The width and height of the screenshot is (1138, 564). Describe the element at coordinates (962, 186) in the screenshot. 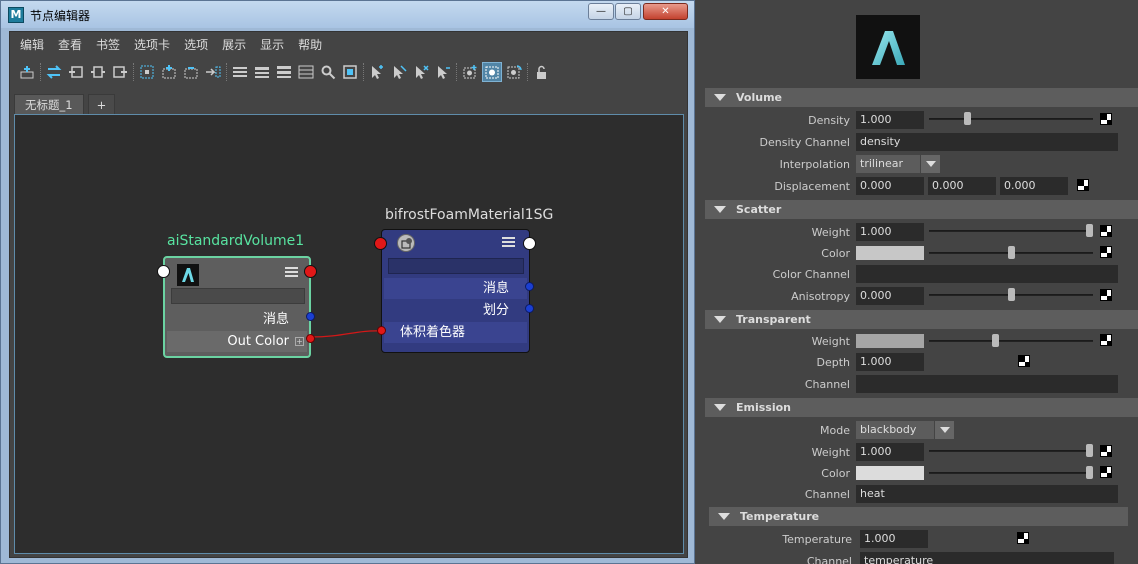

I see `displacement-y-field: 0.000` at that location.